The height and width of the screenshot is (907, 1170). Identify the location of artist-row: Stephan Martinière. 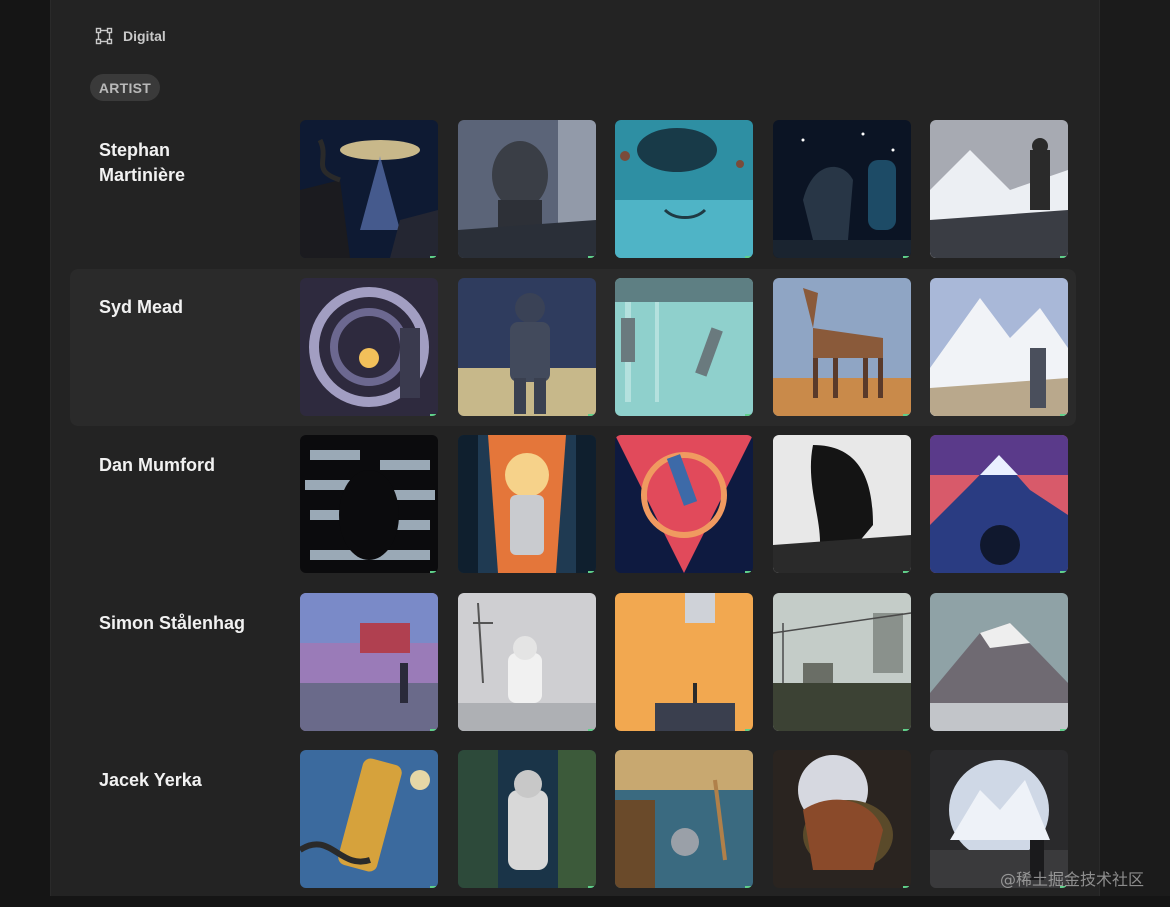
(573, 198).